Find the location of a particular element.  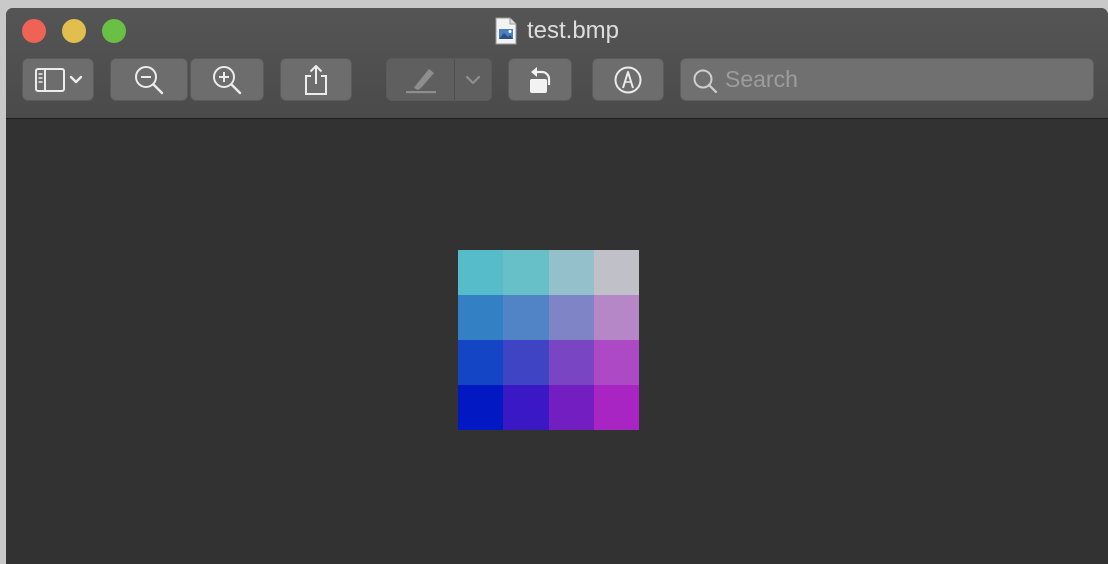

highlight-menu-button is located at coordinates (473, 79).